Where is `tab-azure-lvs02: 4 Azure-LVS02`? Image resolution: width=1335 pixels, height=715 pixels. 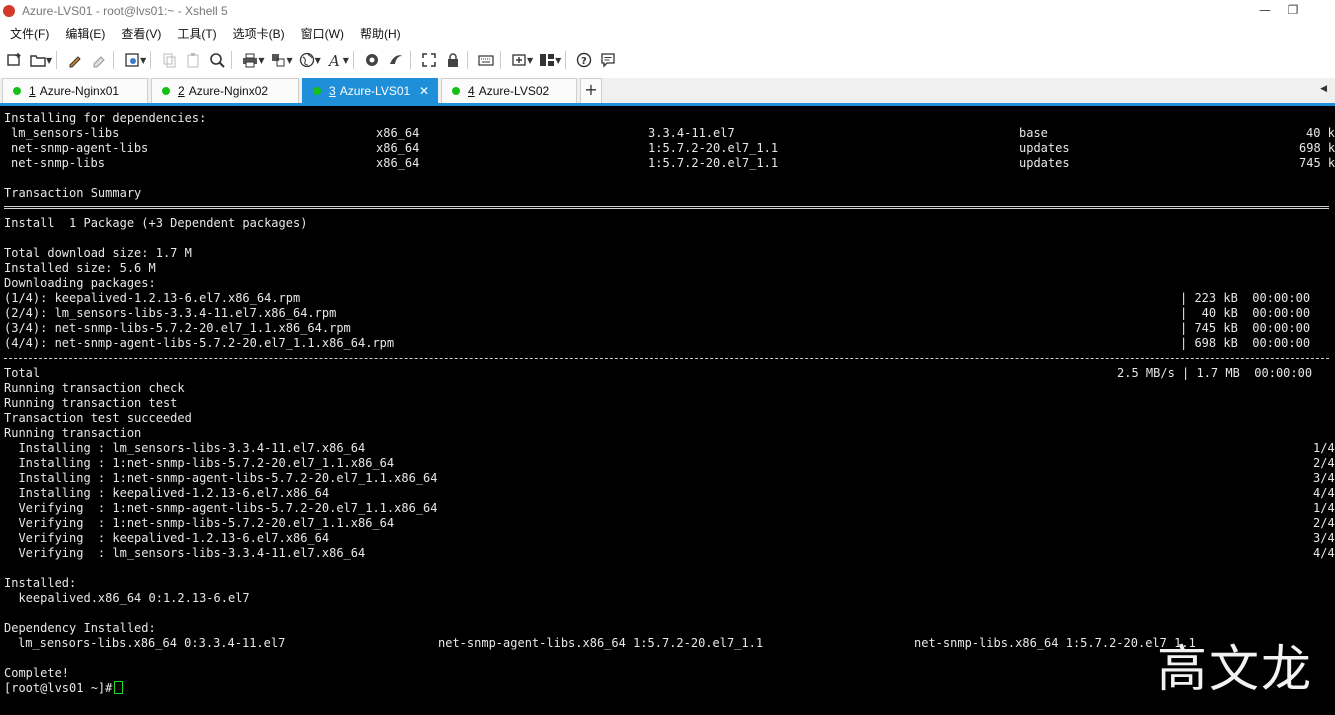 tab-azure-lvs02: 4 Azure-LVS02 is located at coordinates (509, 90).